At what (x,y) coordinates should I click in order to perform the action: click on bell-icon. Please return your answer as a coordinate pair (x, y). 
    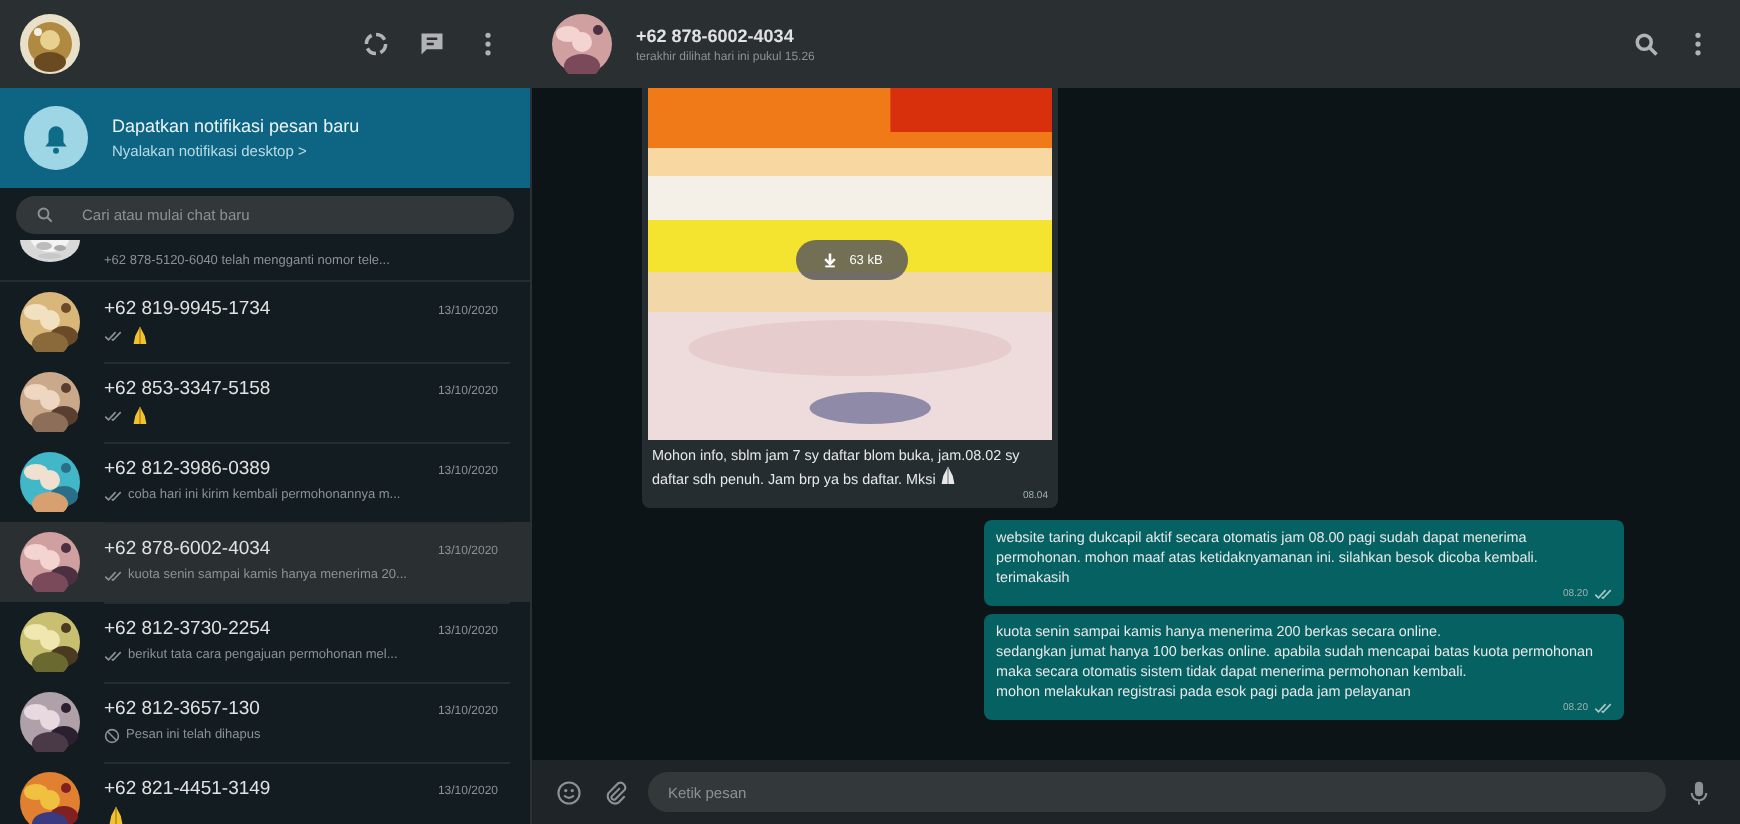
    Looking at the image, I should click on (56, 138).